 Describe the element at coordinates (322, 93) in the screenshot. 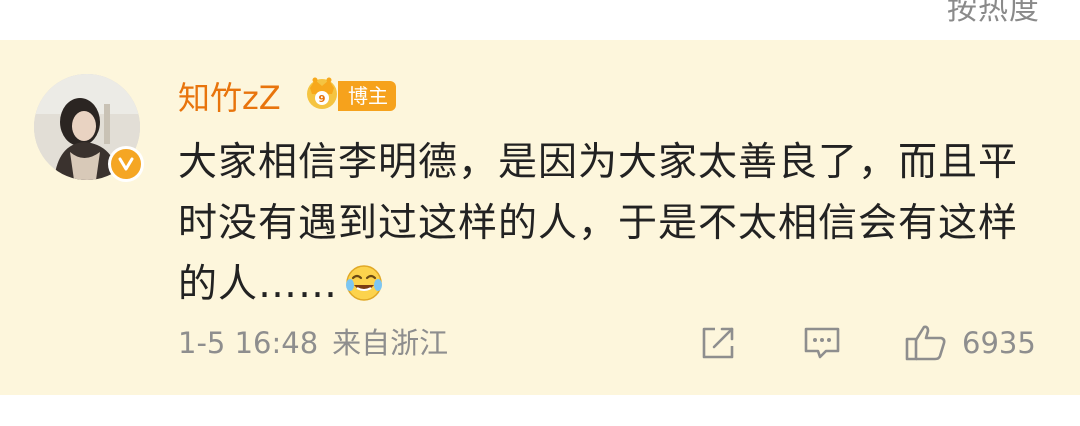

I see `crown-icon: 9` at that location.